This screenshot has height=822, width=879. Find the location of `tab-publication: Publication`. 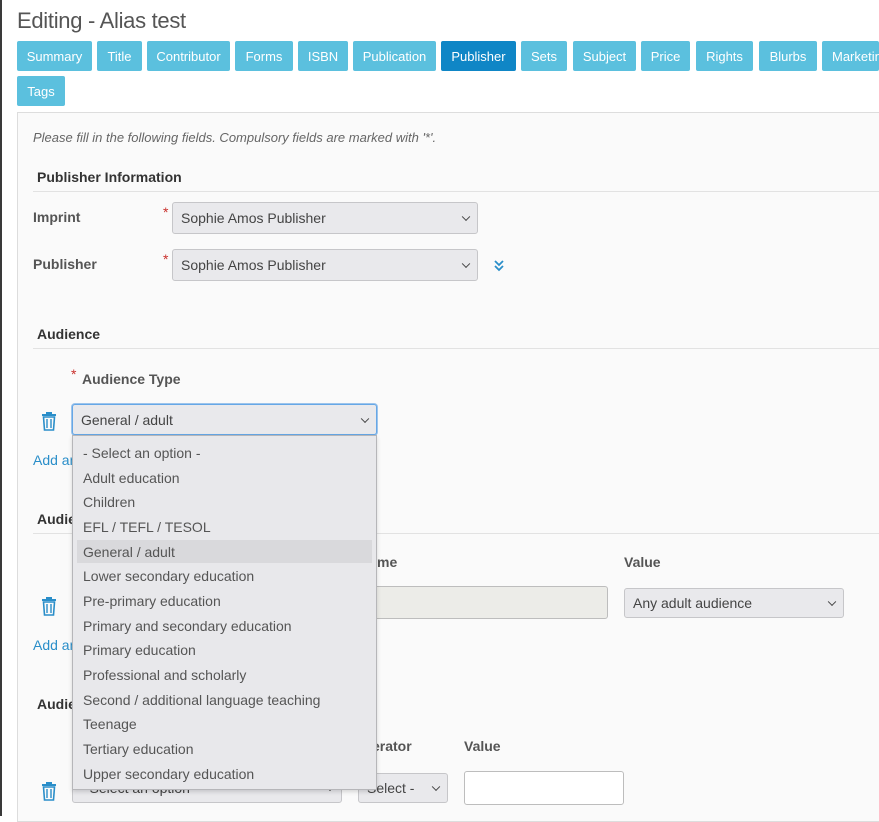

tab-publication: Publication is located at coordinates (394, 56).